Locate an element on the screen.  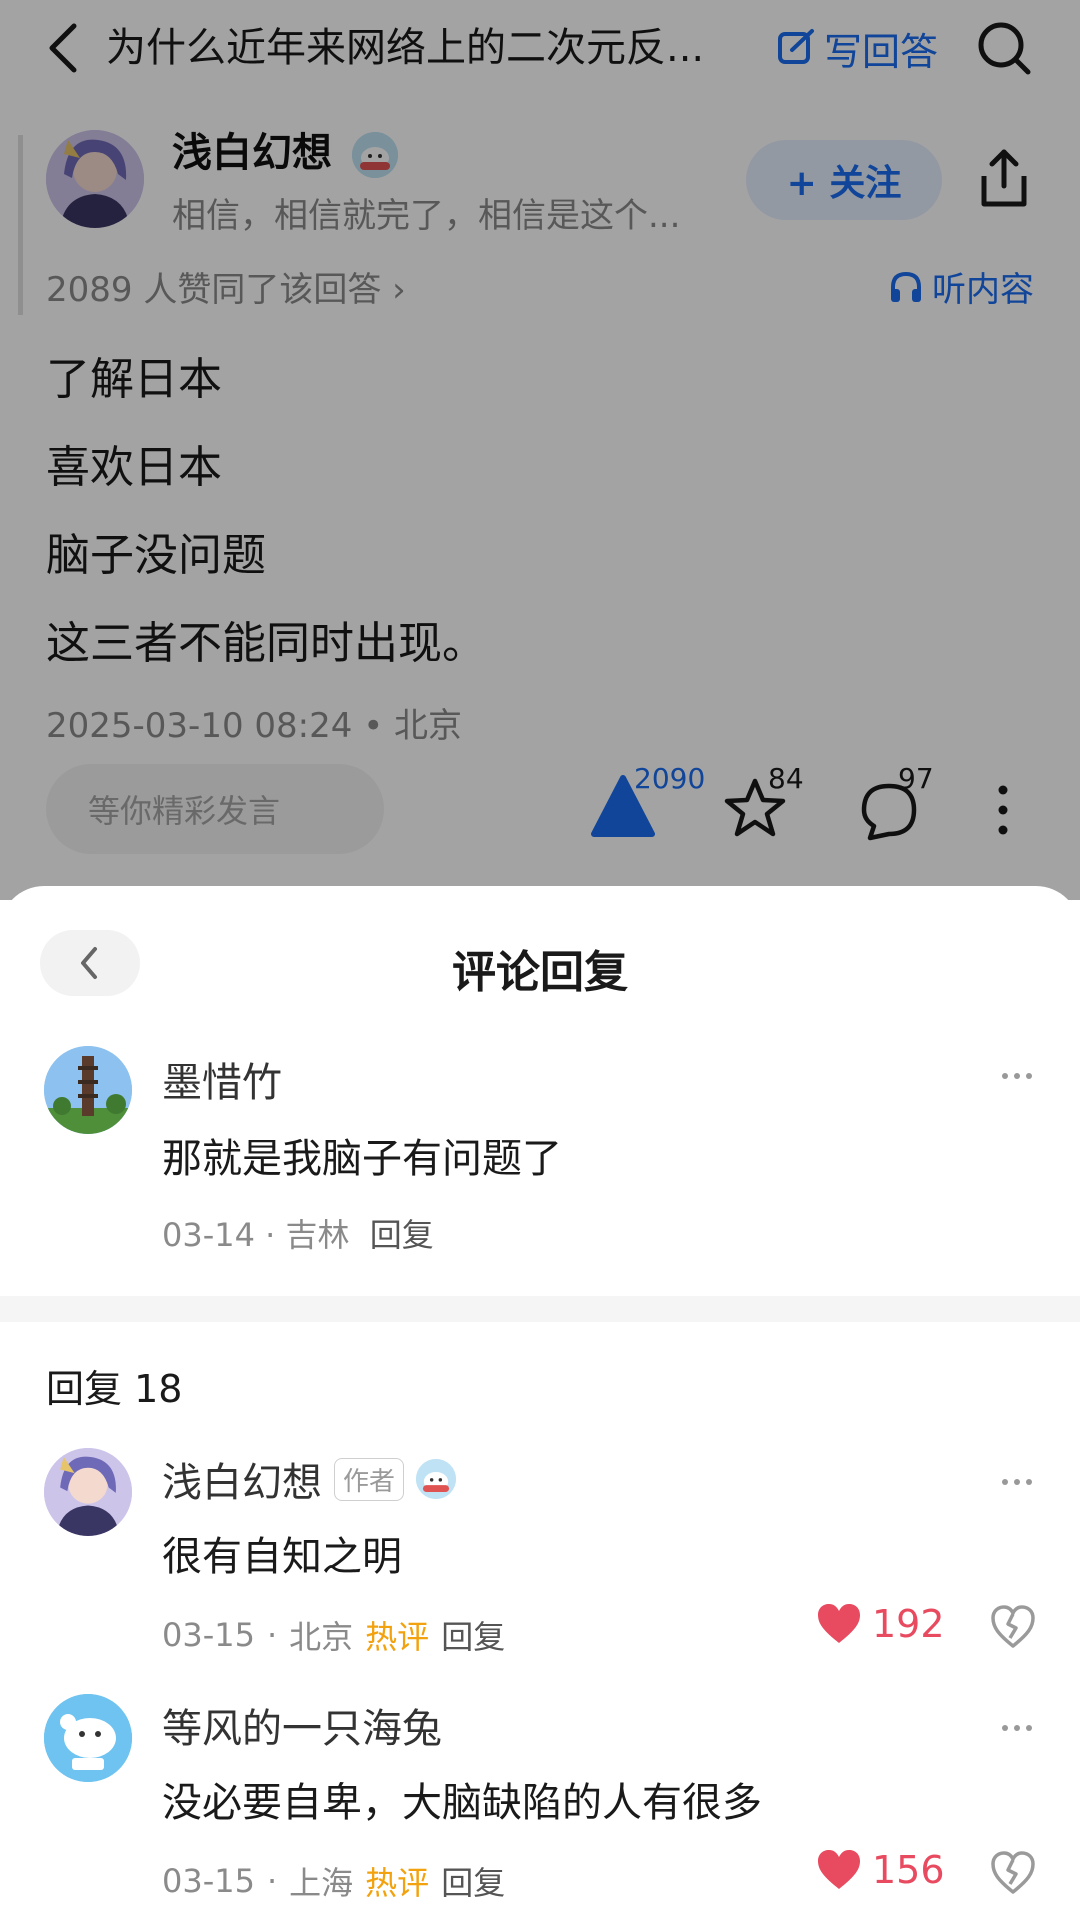
reply-location: 北京 is located at coordinates (321, 1637).